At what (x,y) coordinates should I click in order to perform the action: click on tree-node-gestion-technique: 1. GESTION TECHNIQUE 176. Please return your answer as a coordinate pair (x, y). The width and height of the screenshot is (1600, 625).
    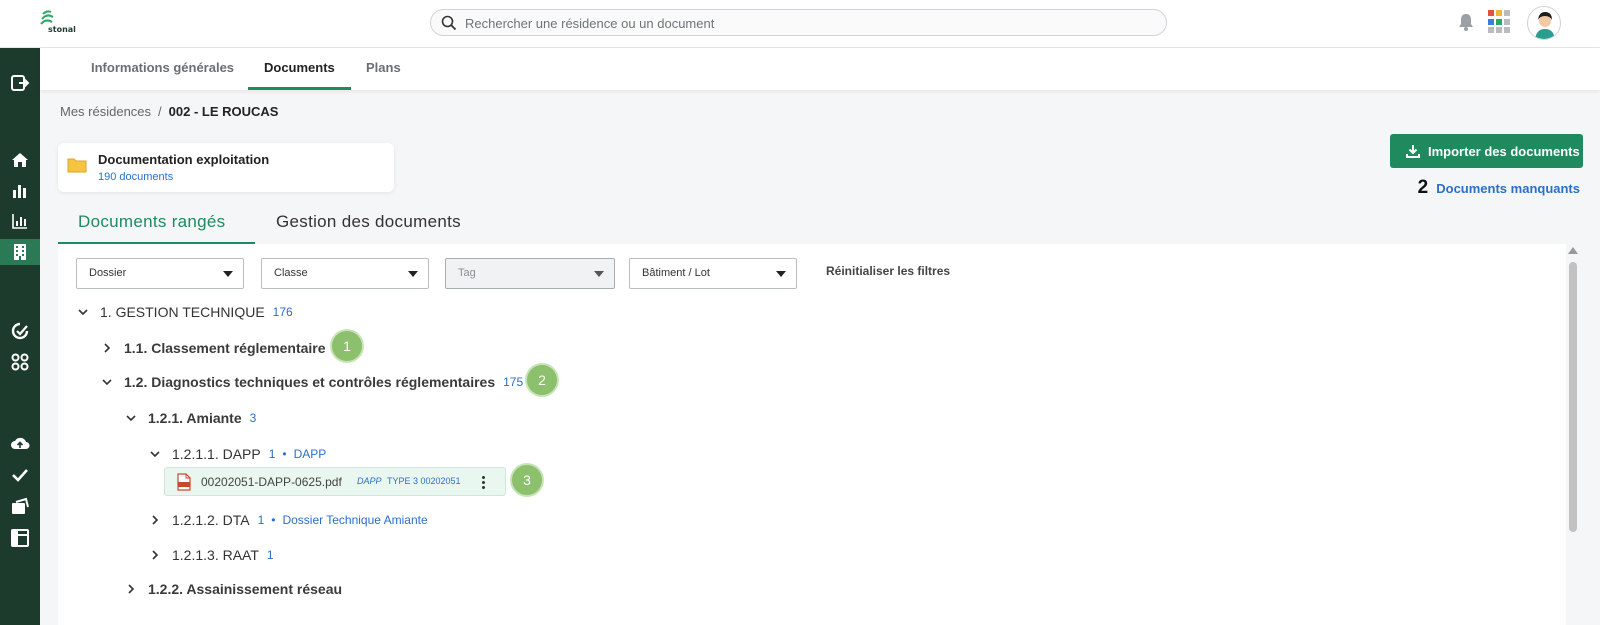
    Looking at the image, I should click on (184, 312).